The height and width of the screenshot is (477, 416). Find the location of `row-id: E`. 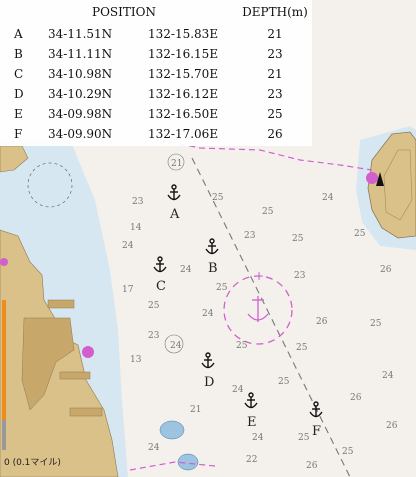

row-id: E is located at coordinates (18, 114).